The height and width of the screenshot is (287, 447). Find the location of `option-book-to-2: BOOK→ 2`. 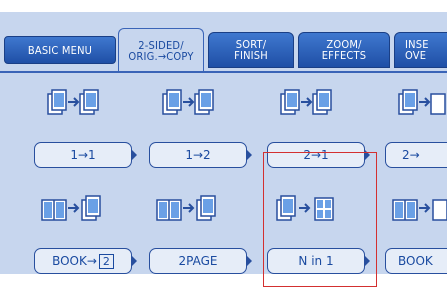

option-book-to-2: BOOK→ 2 is located at coordinates (83, 233).